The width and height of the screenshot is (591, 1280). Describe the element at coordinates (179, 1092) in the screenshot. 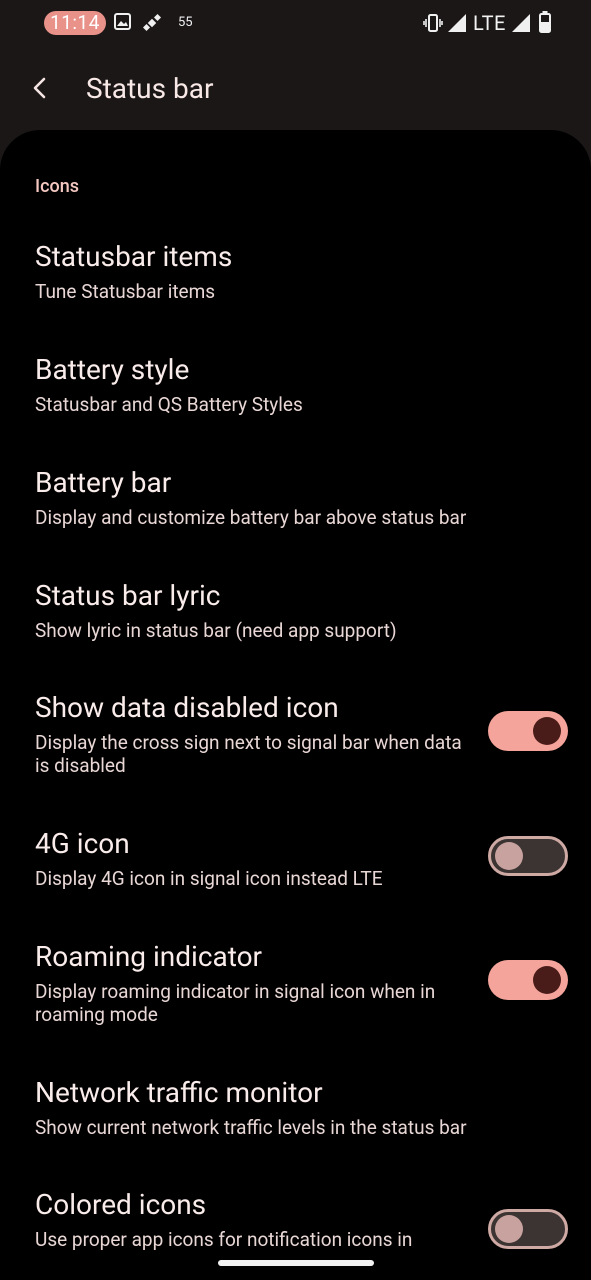

I see `setting-title: Network traffic monitor` at that location.